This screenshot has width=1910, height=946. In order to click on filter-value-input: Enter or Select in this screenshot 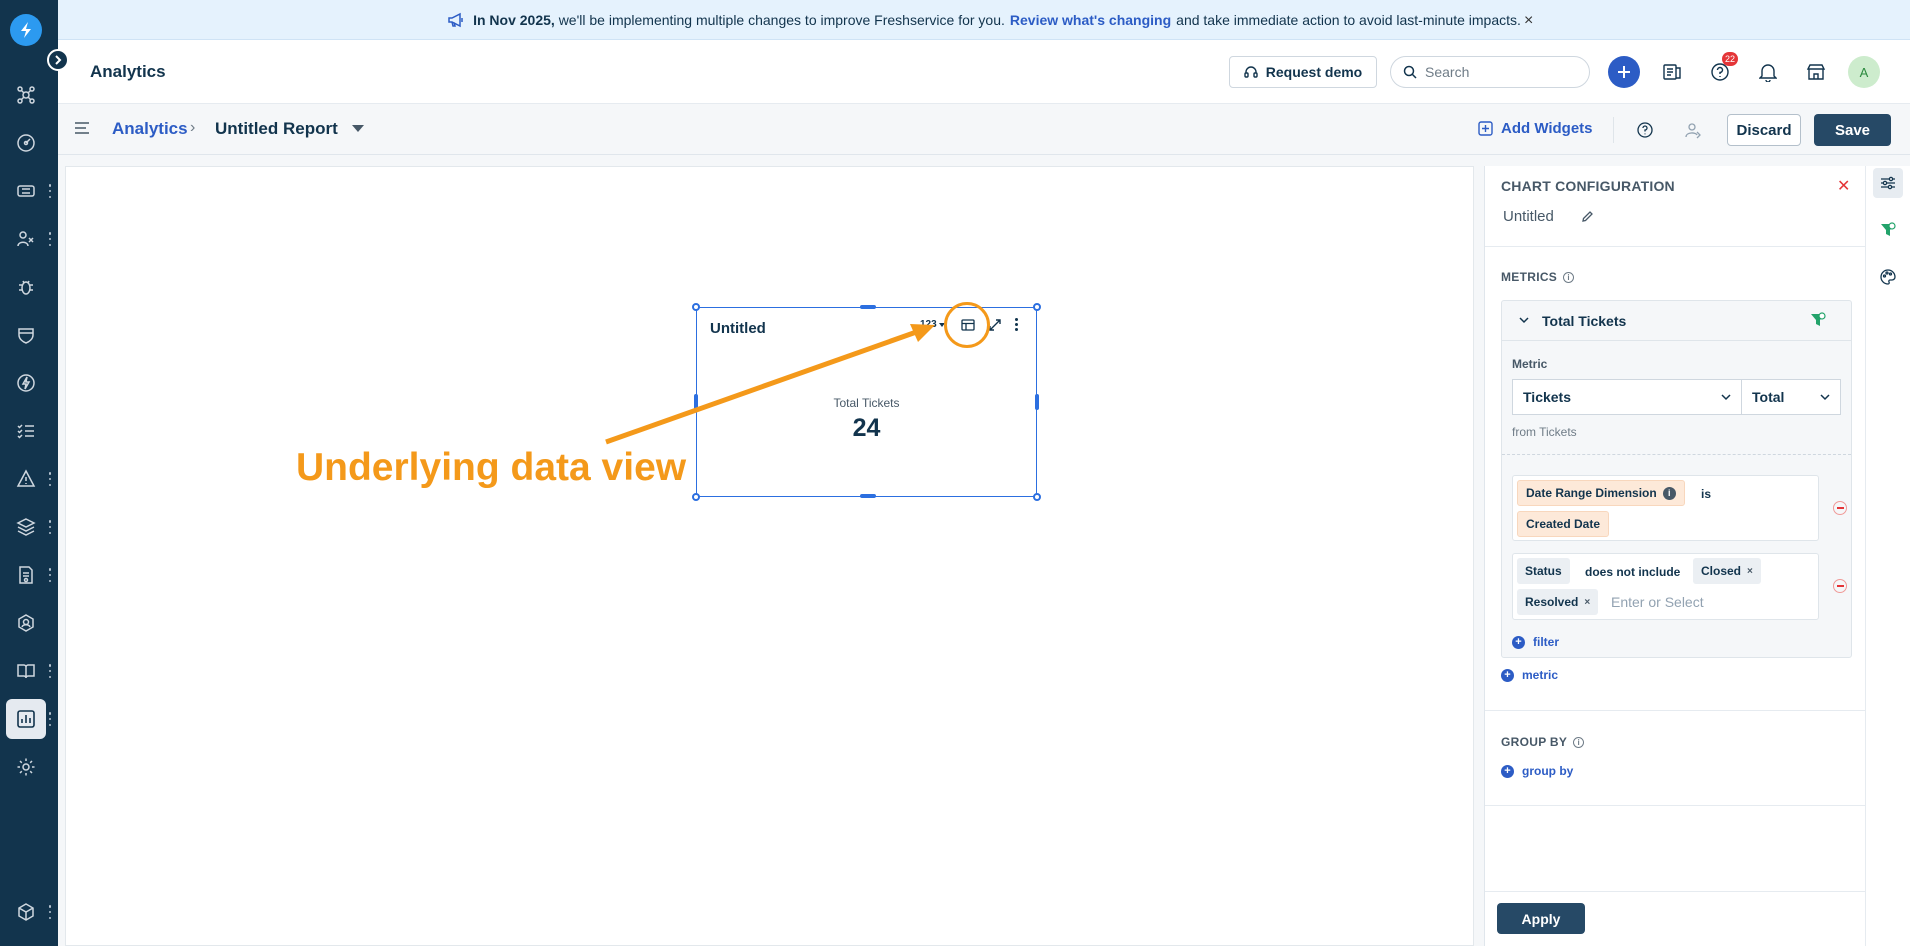, I will do `click(1657, 602)`.